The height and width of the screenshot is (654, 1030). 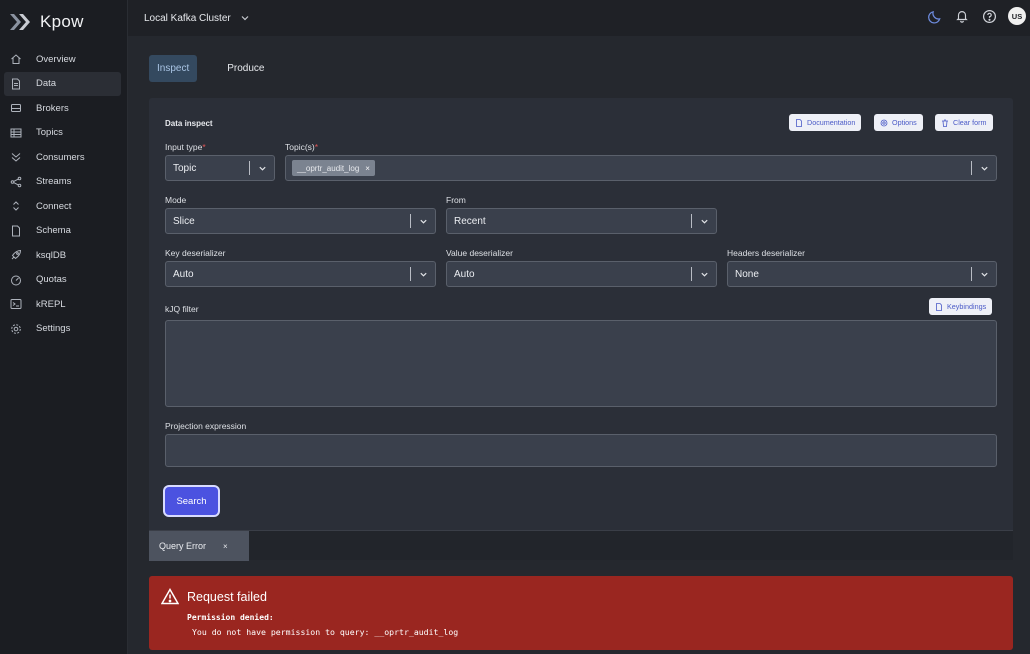 I want to click on sidebar-item-overview: Overview, so click(x=62, y=59).